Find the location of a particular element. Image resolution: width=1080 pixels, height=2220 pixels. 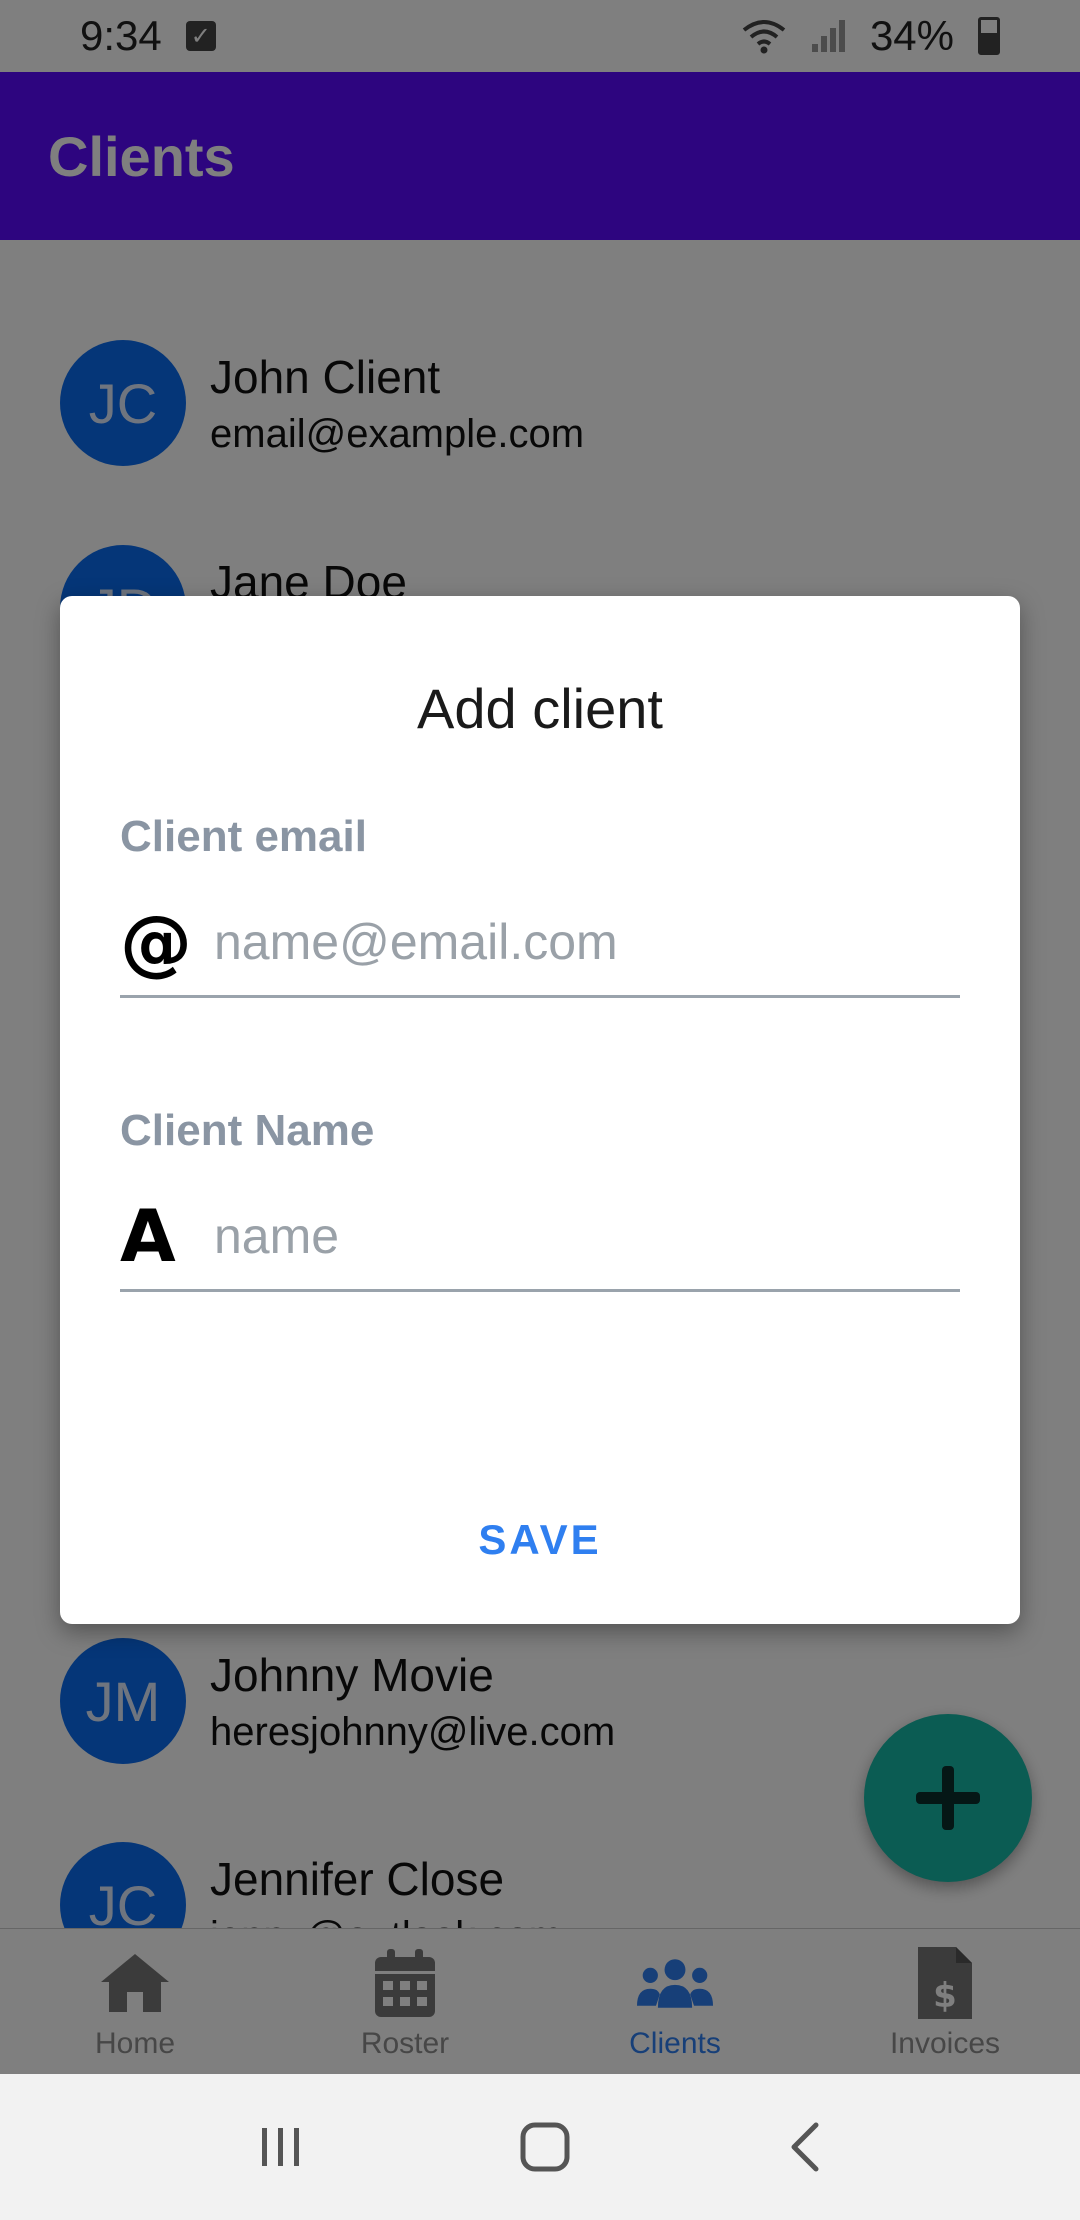

save-button: SAVE is located at coordinates (540, 1540).